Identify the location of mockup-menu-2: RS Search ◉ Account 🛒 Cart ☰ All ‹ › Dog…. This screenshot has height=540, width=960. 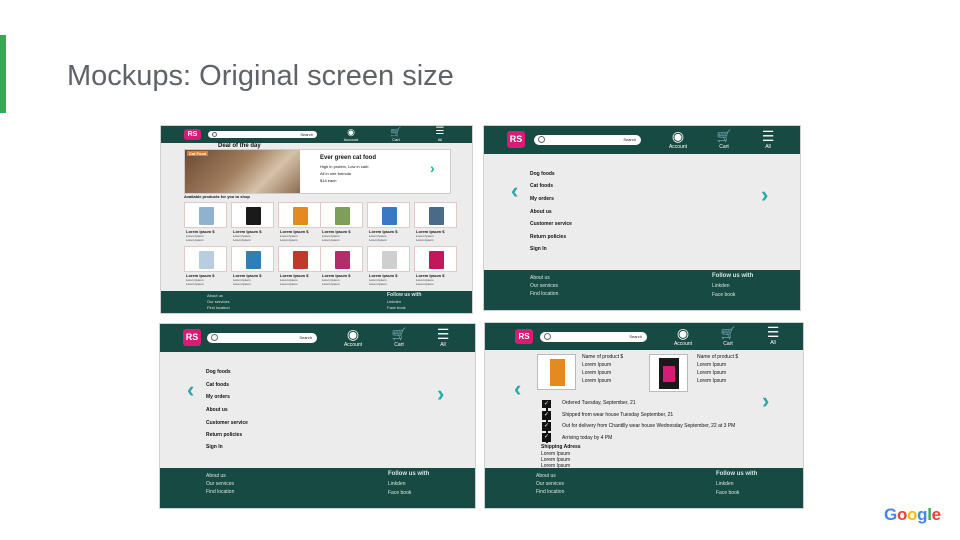
(317, 416).